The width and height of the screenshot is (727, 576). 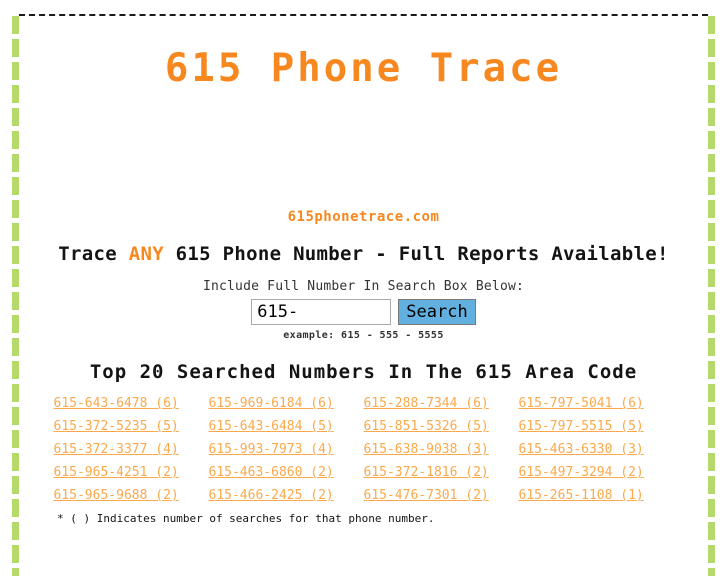 What do you see at coordinates (441, 472) in the screenshot?
I see `phone-number-link: 615-372-1816 (2)` at bounding box center [441, 472].